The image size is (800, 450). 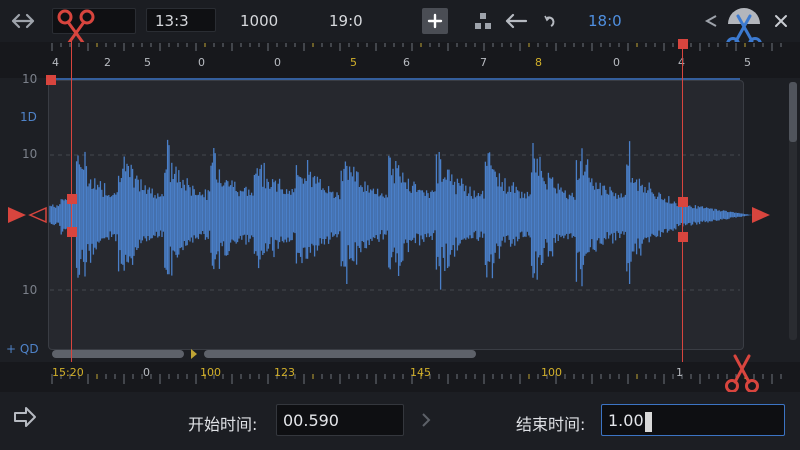 I want to click on scissors-end-bottom-icon, so click(x=742, y=374).